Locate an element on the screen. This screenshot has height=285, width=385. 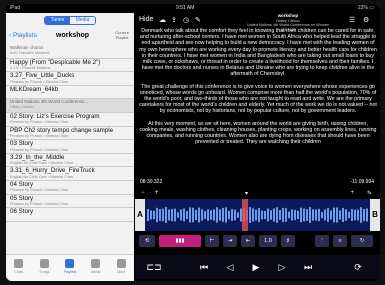
segment-media: Media is located at coordinates (82, 20).